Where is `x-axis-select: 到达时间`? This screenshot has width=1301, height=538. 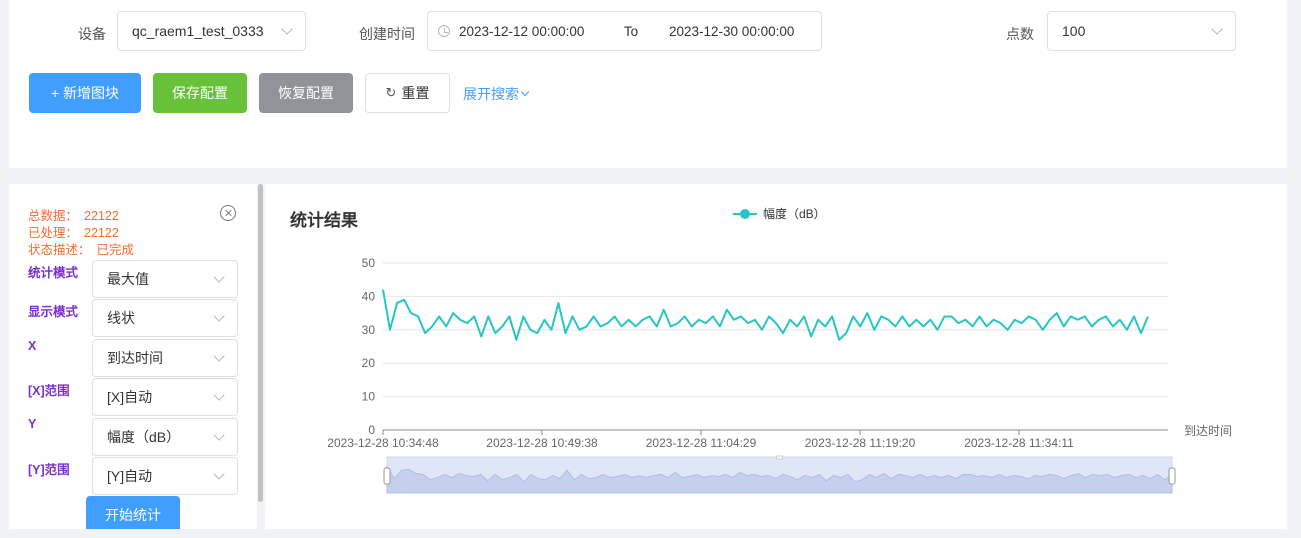
x-axis-select: 到达时间 is located at coordinates (165, 358).